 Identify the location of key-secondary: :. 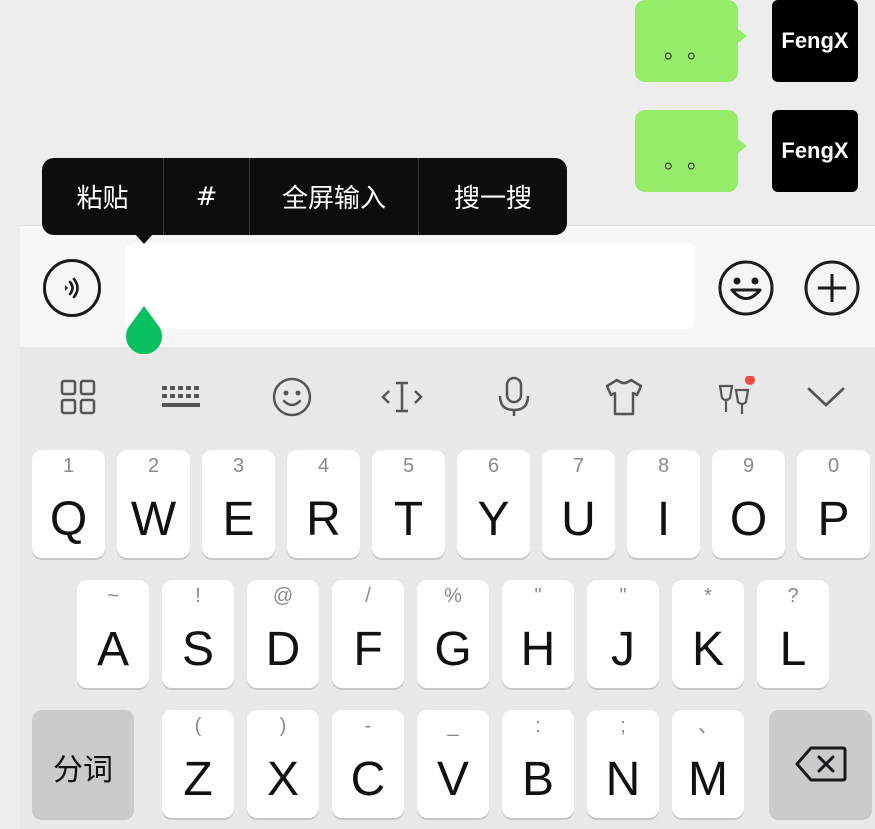
(538, 726).